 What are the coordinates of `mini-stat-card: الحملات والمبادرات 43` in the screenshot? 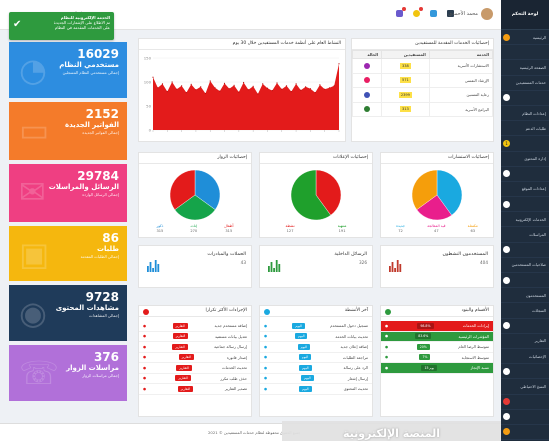 It's located at (195, 266).